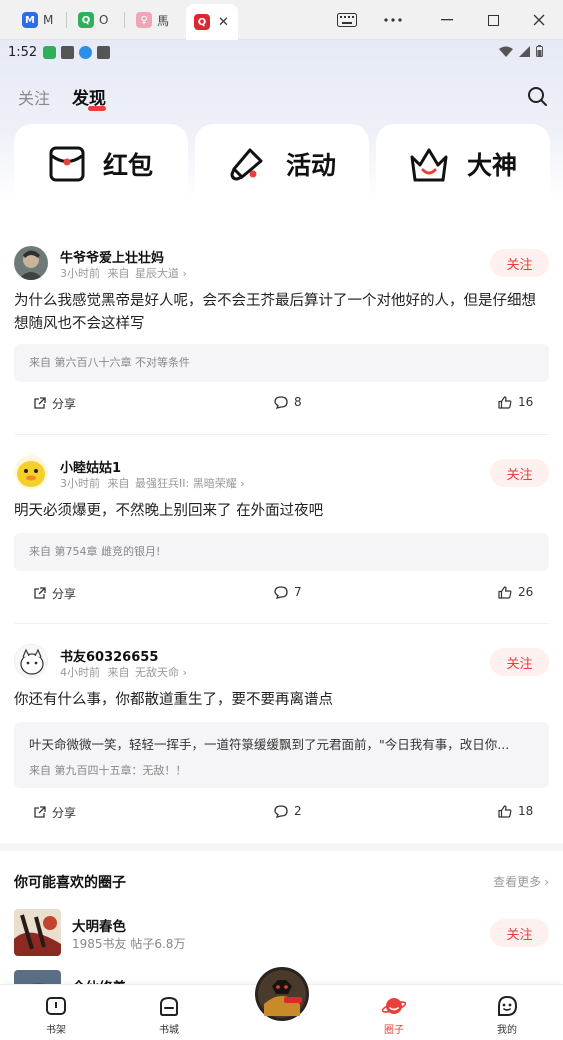  I want to click on category-master-button: 大神, so click(463, 164).